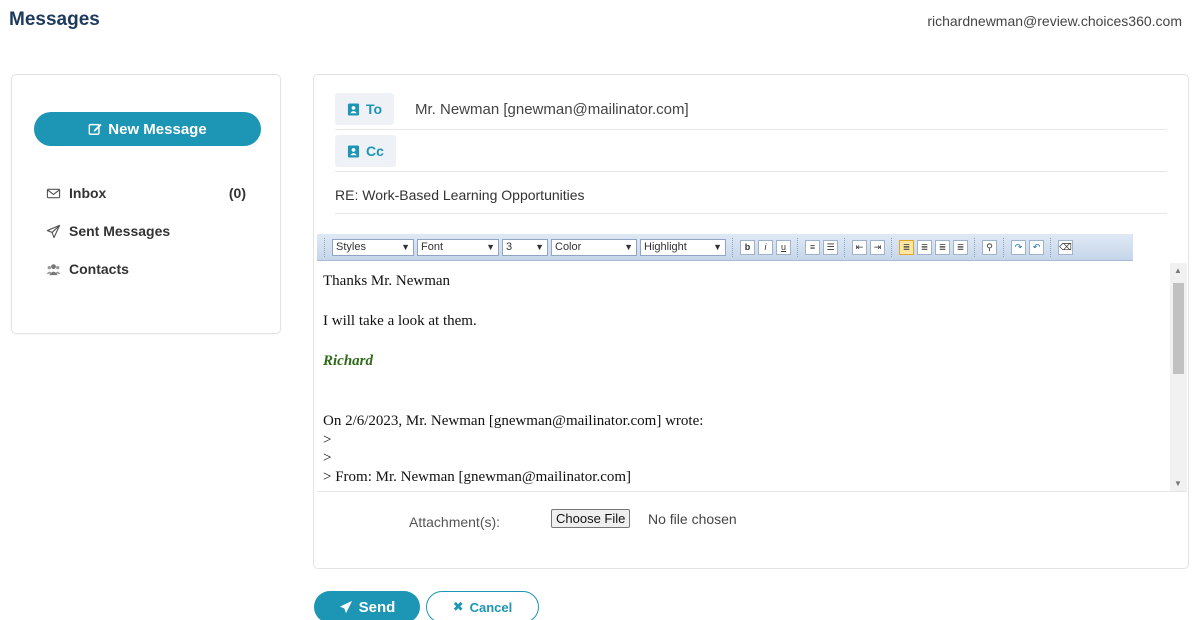  I want to click on italic-icon: i, so click(765, 247).